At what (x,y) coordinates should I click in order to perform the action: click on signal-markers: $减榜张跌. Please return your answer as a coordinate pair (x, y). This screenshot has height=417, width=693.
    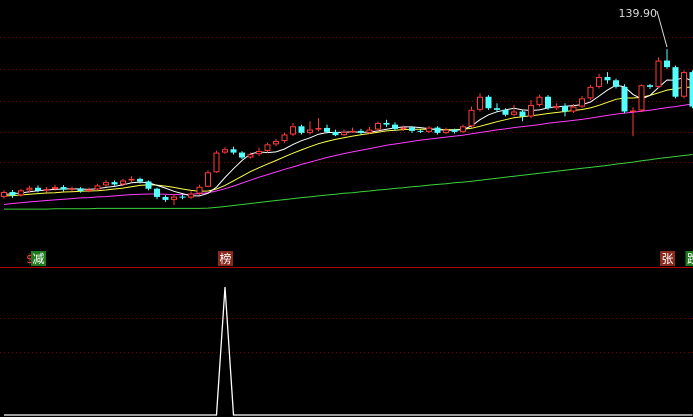
    Looking at the image, I should click on (359, 258).